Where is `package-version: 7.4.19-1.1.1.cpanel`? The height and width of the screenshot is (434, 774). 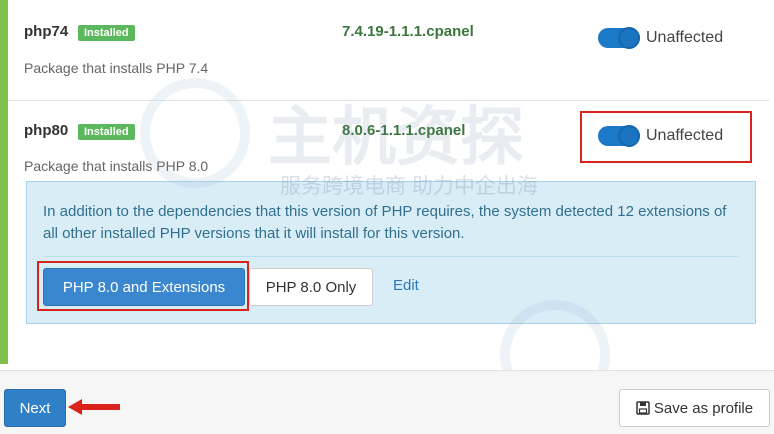
package-version: 7.4.19-1.1.1.cpanel is located at coordinates (408, 31).